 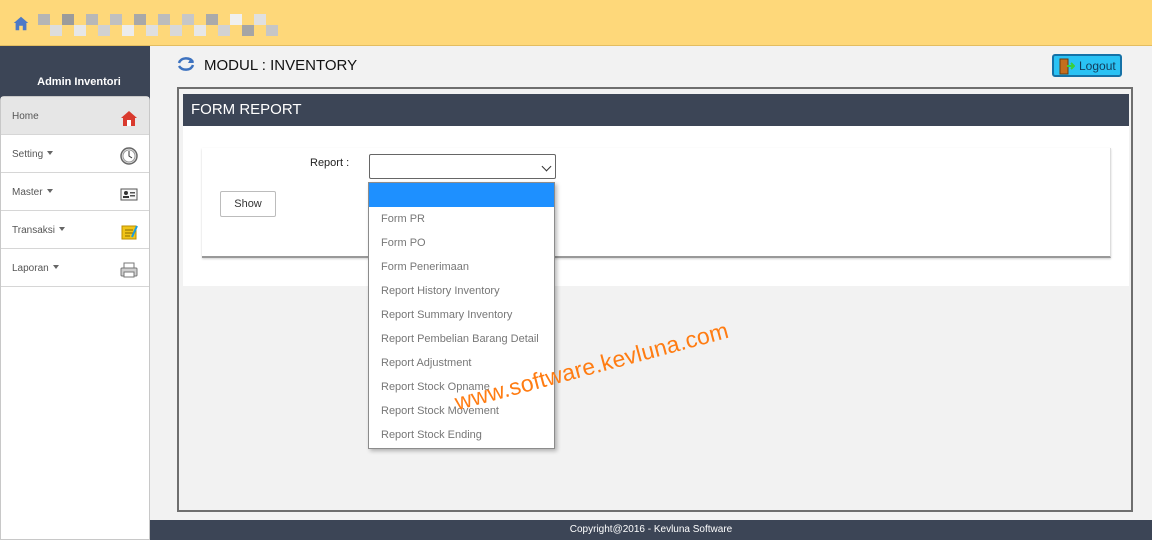 What do you see at coordinates (281, 65) in the screenshot?
I see `module-title: MODUL : INVENTORY` at bounding box center [281, 65].